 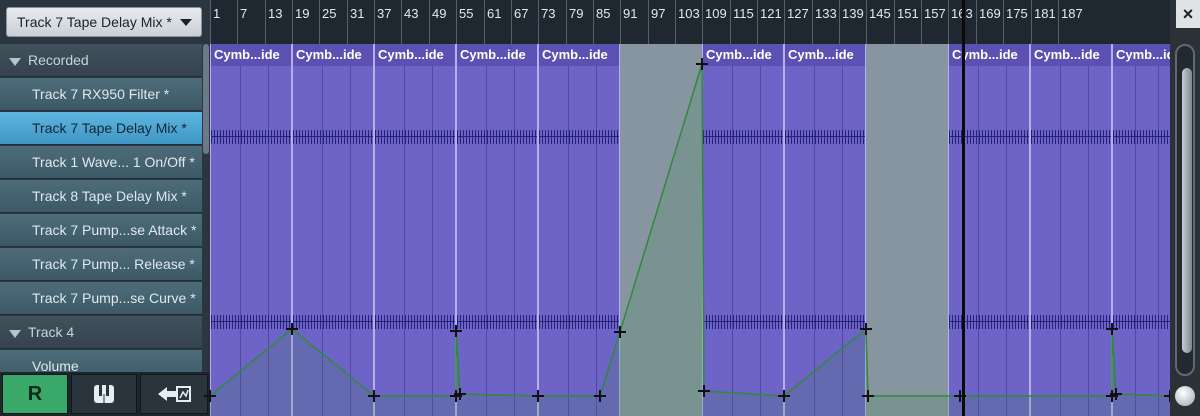 What do you see at coordinates (603, 13) in the screenshot?
I see `ruler-label: 85` at bounding box center [603, 13].